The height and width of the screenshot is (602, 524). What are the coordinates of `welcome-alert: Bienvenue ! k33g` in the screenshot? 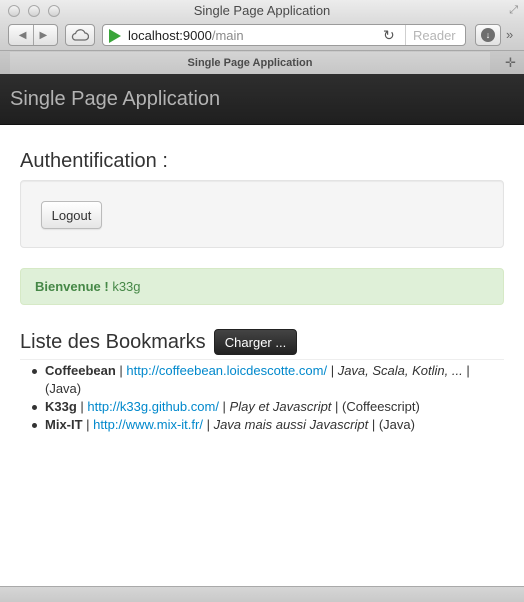 It's located at (262, 286).